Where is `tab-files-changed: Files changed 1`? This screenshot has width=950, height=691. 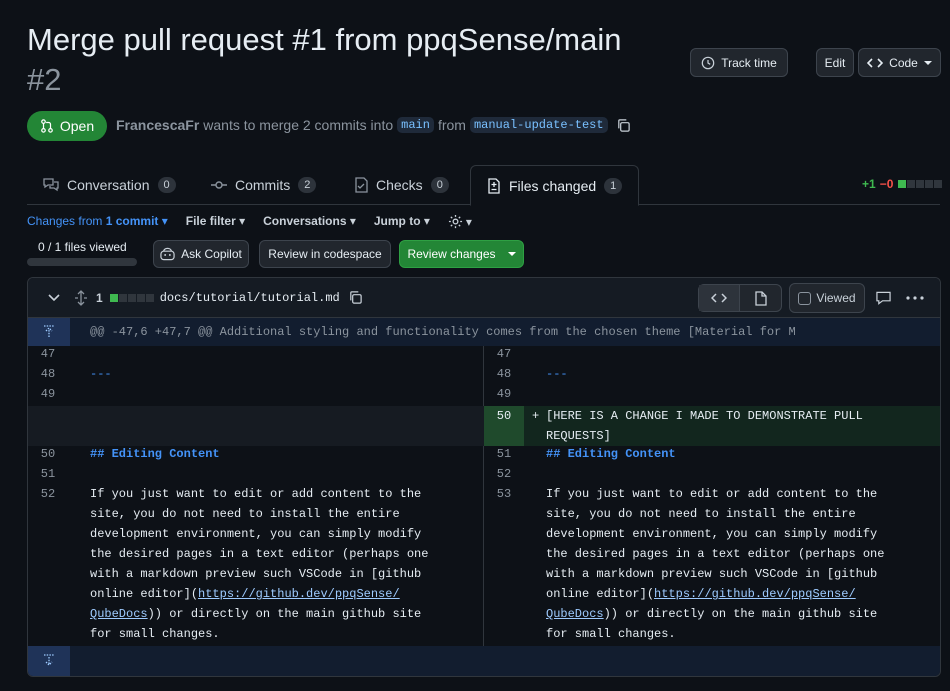 tab-files-changed: Files changed 1 is located at coordinates (555, 185).